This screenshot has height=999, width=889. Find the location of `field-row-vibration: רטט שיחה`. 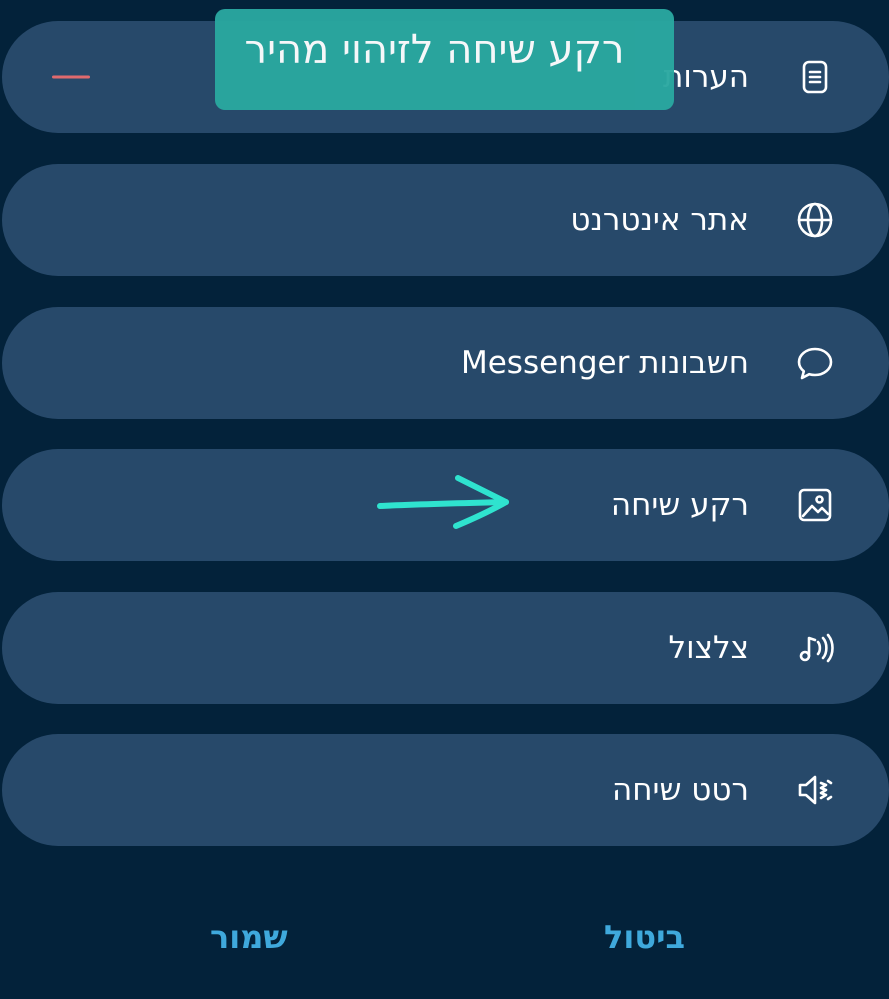

field-row-vibration: רטט שיחה is located at coordinates (445, 790).